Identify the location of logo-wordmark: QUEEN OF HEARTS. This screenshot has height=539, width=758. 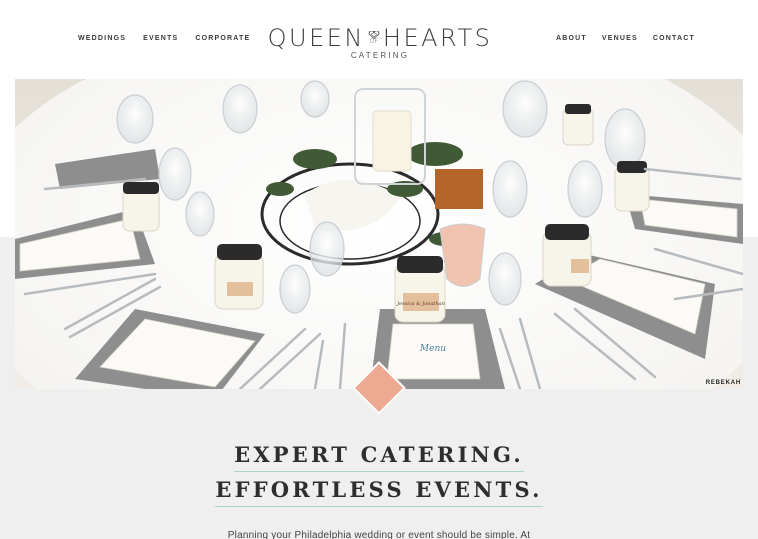
(380, 38).